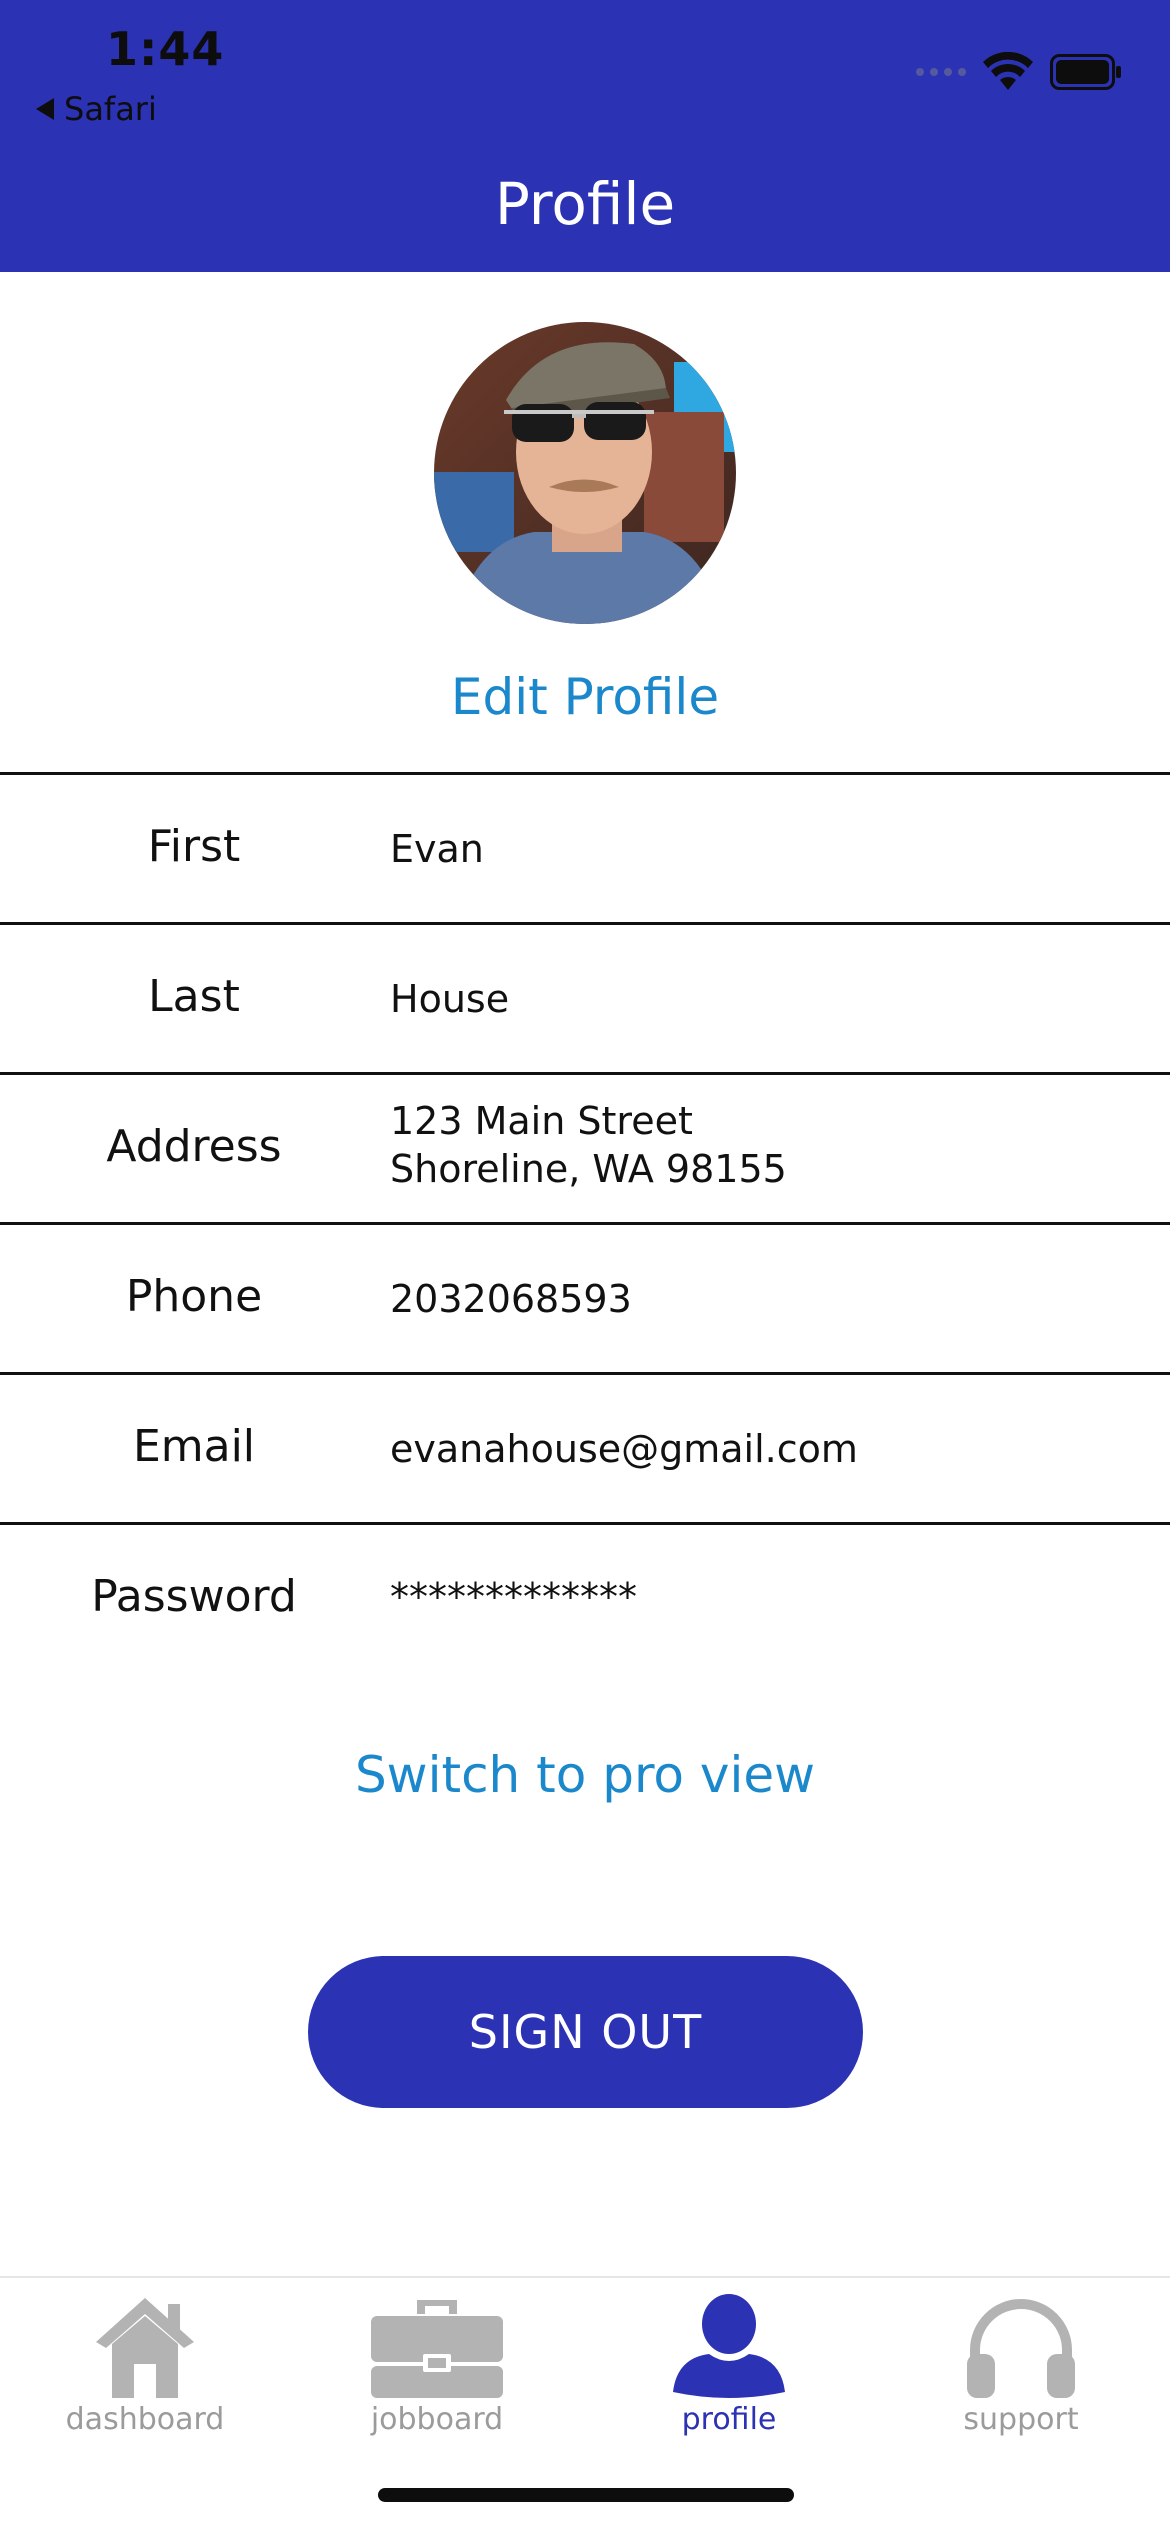 This screenshot has height=2532, width=1170. Describe the element at coordinates (585, 1775) in the screenshot. I see `switch-to-pro-link: Switch to pro view` at that location.